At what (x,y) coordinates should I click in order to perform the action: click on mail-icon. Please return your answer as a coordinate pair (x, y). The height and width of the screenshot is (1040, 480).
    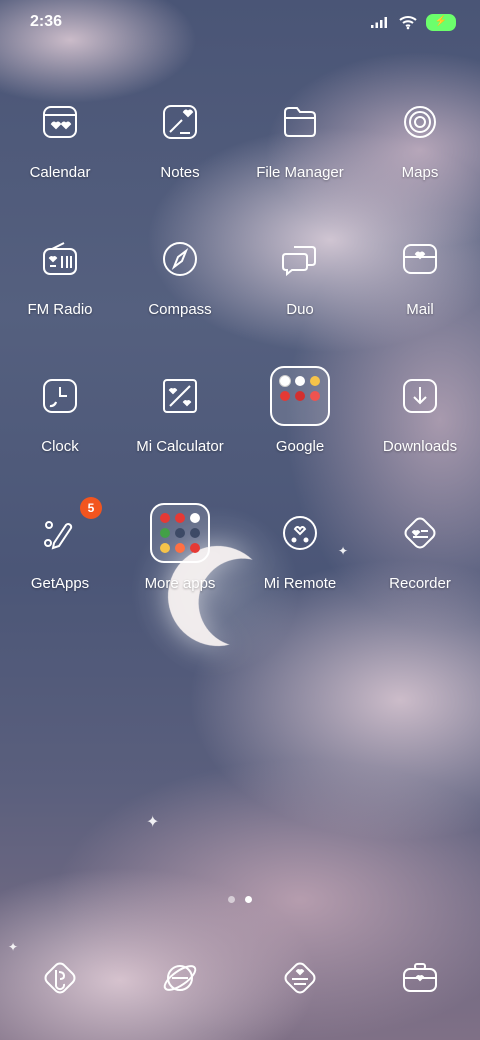
    Looking at the image, I should click on (420, 259).